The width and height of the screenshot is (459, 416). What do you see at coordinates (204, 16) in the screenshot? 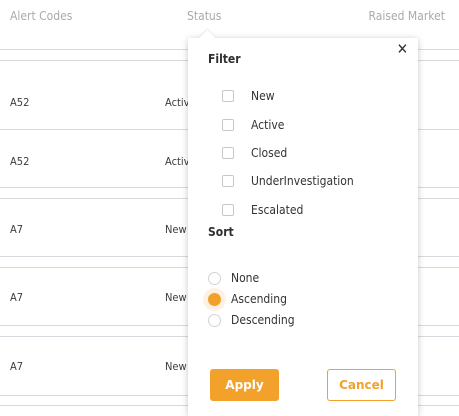
I see `column-header-status: Status` at bounding box center [204, 16].